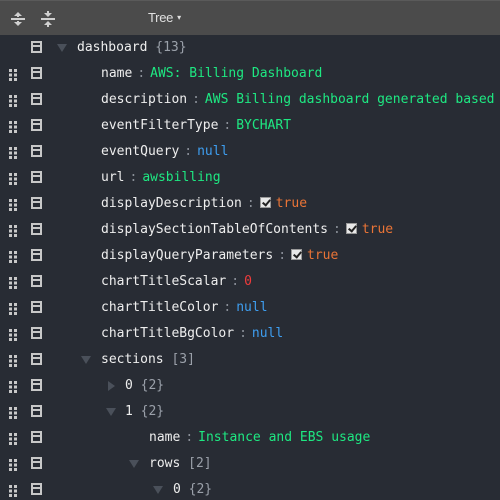 This screenshot has height=500, width=500. Describe the element at coordinates (263, 125) in the screenshot. I see `field-value: BYCHART` at that location.